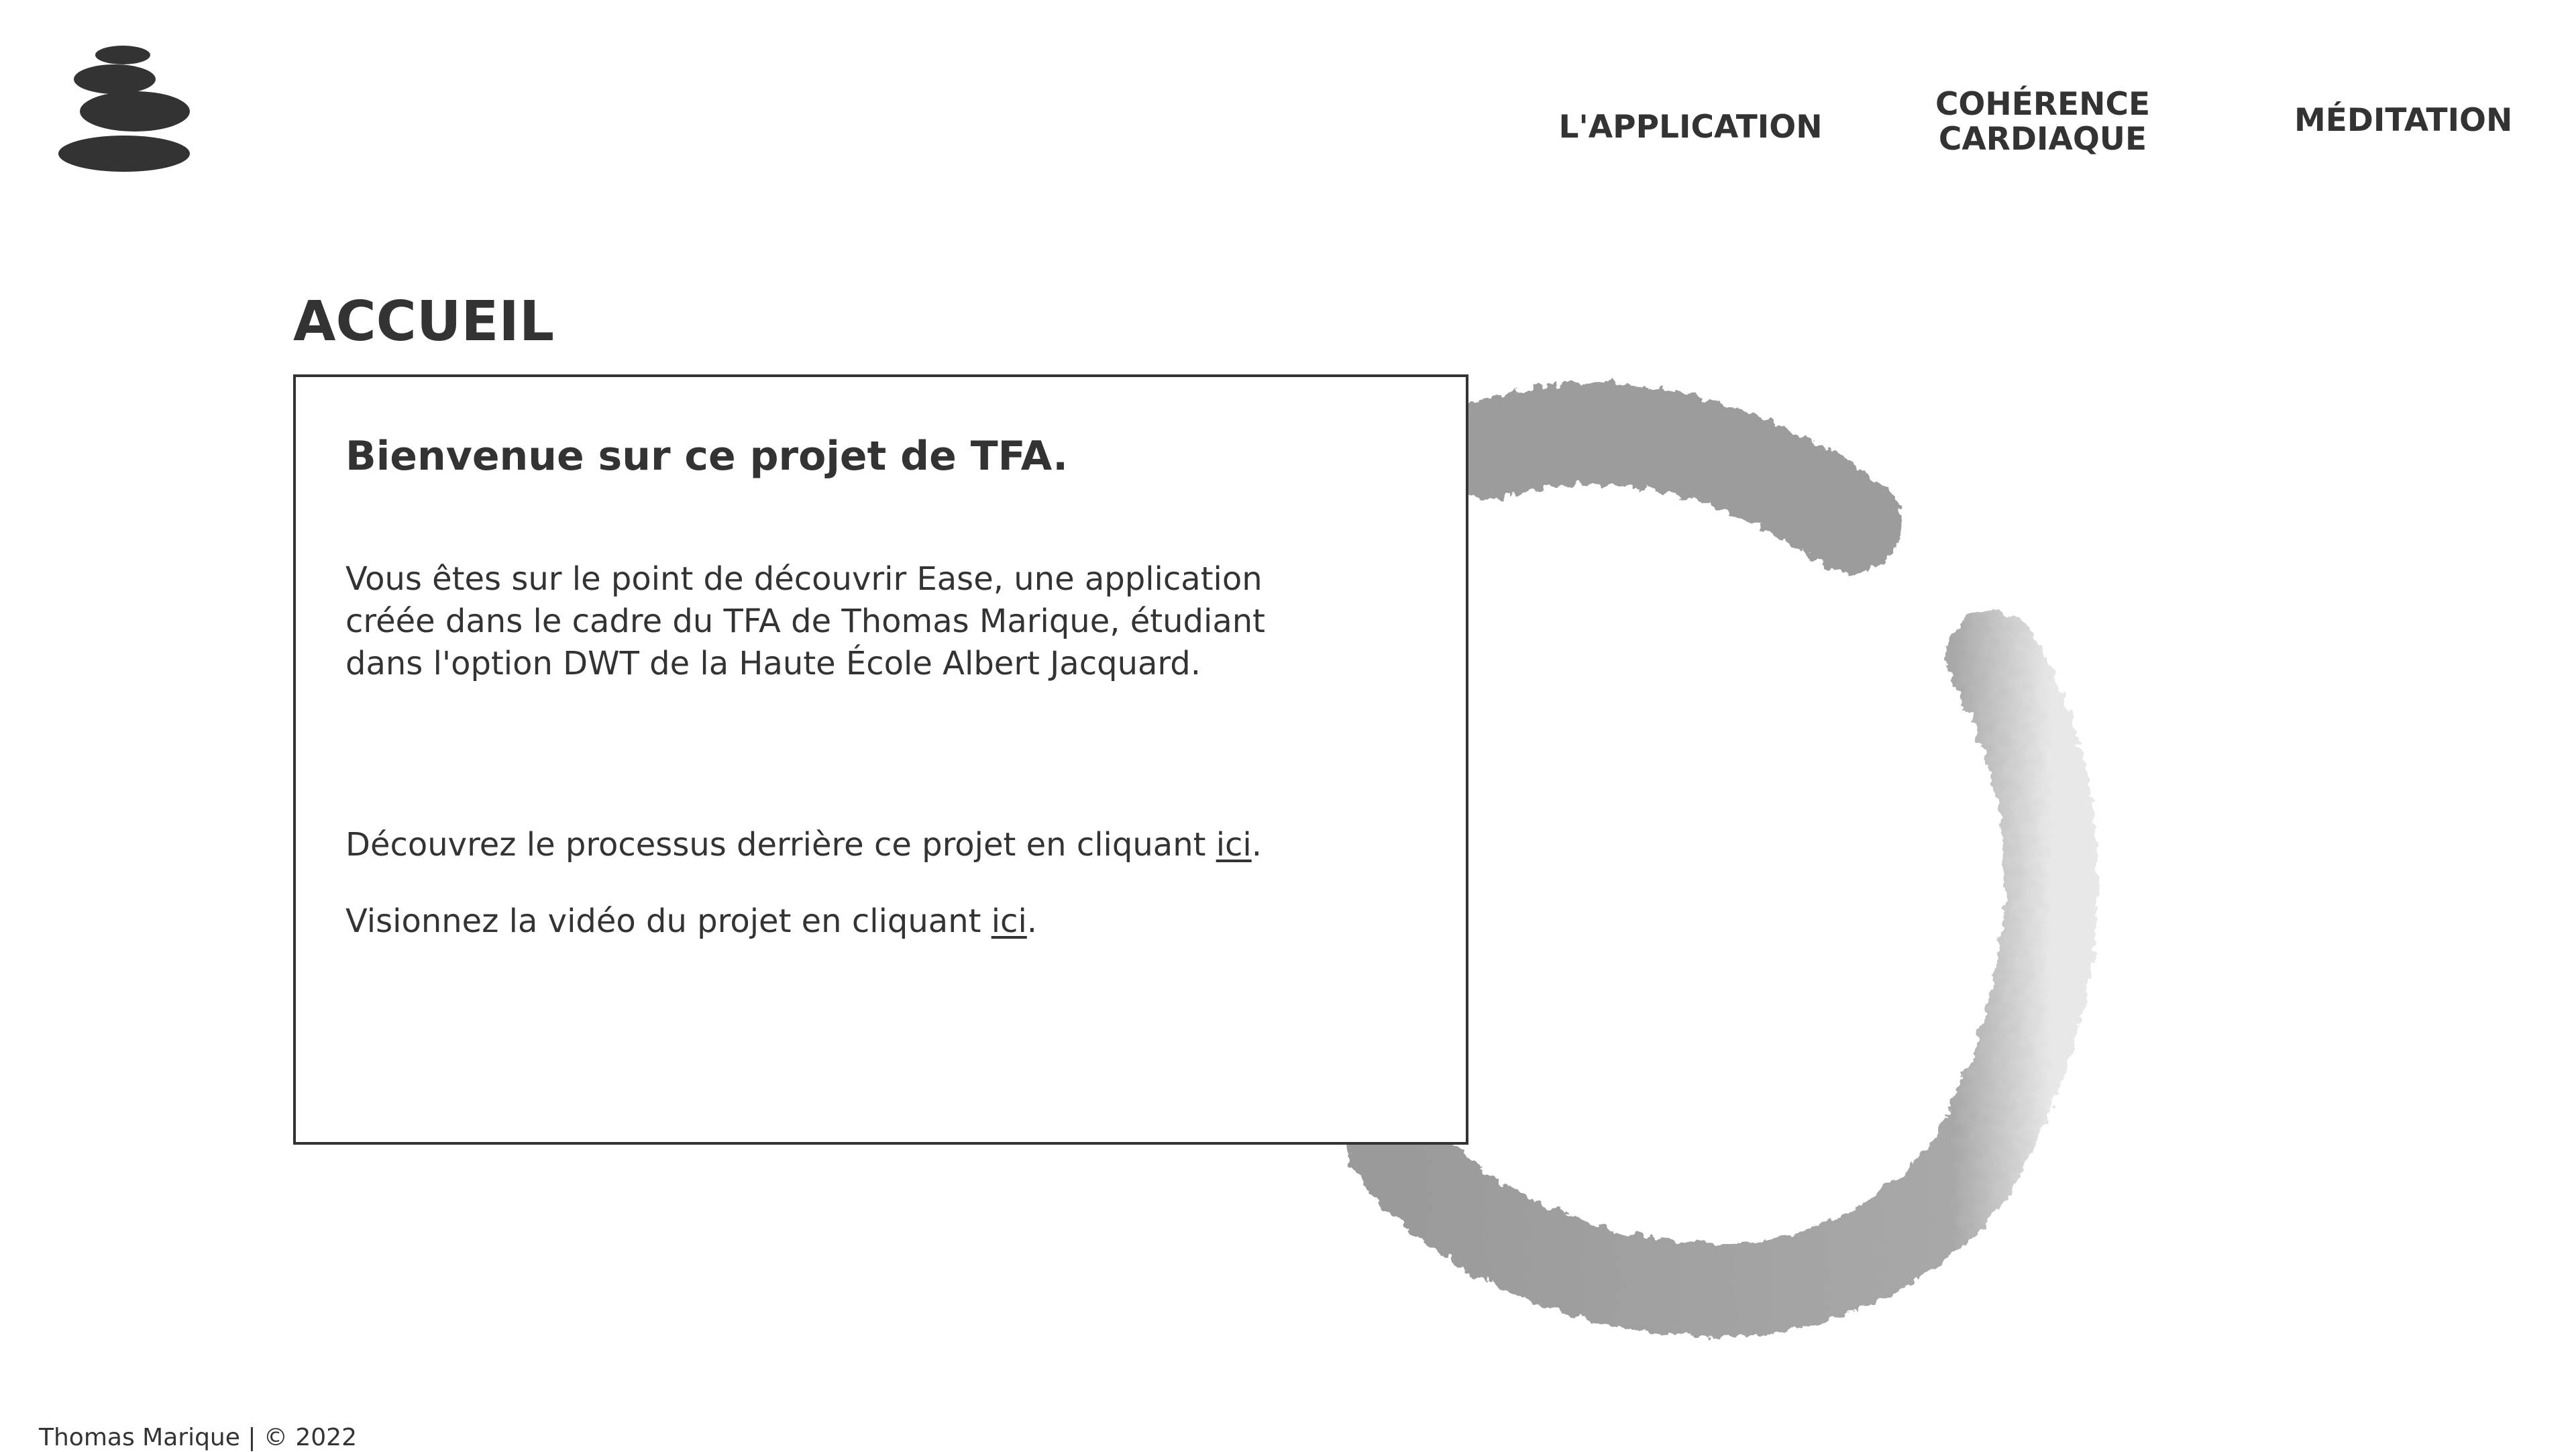  What do you see at coordinates (707, 457) in the screenshot?
I see `welcome-heading: Bienvenue sur ce projet de TFA.` at bounding box center [707, 457].